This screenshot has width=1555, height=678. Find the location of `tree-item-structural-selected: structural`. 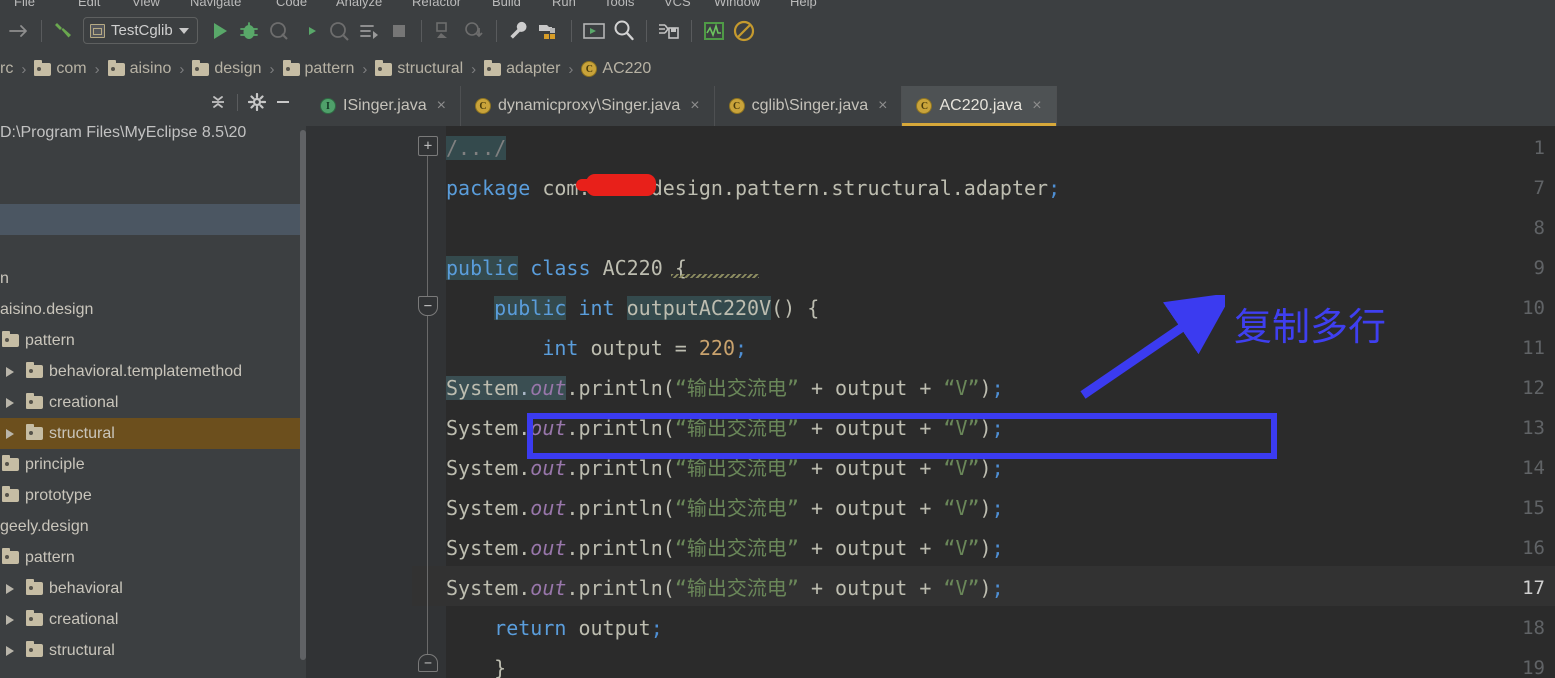

tree-item-structural-selected: structural is located at coordinates (153, 433).